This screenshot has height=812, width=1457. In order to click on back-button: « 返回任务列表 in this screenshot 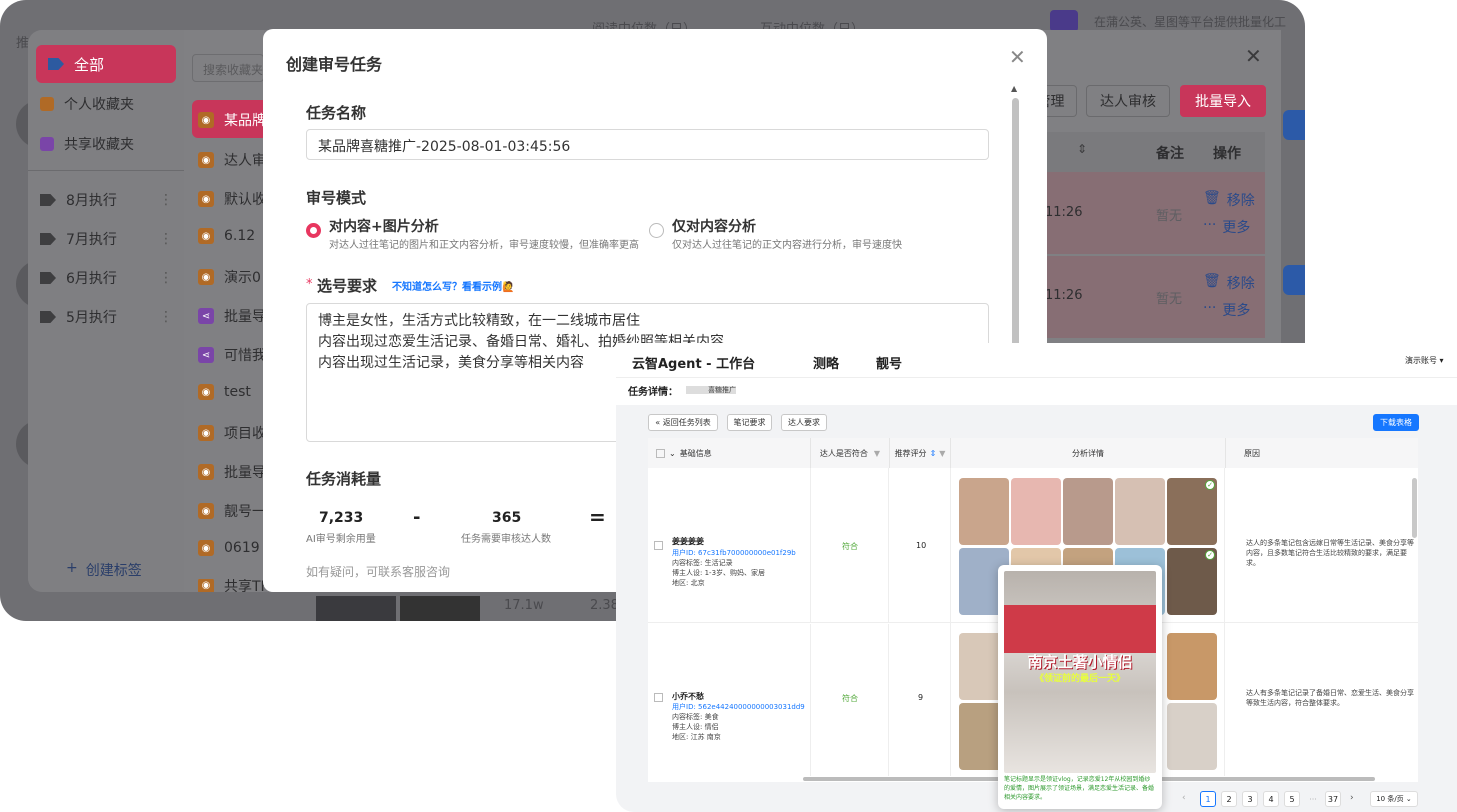, I will do `click(683, 422)`.